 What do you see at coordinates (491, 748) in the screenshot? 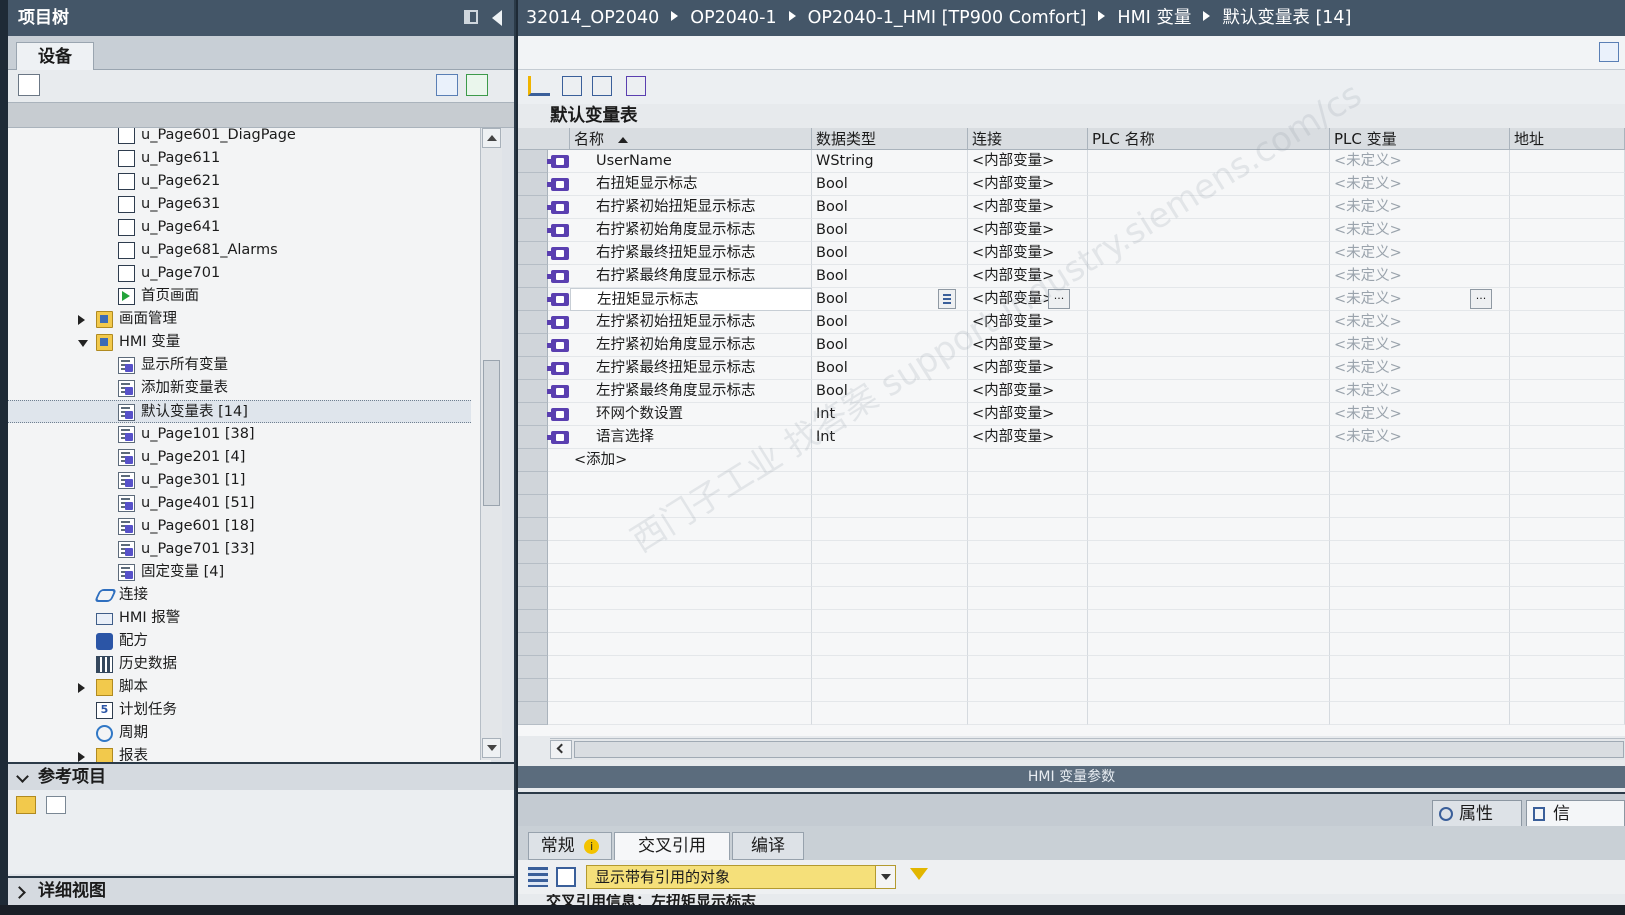
I see `scroll-down-button` at bounding box center [491, 748].